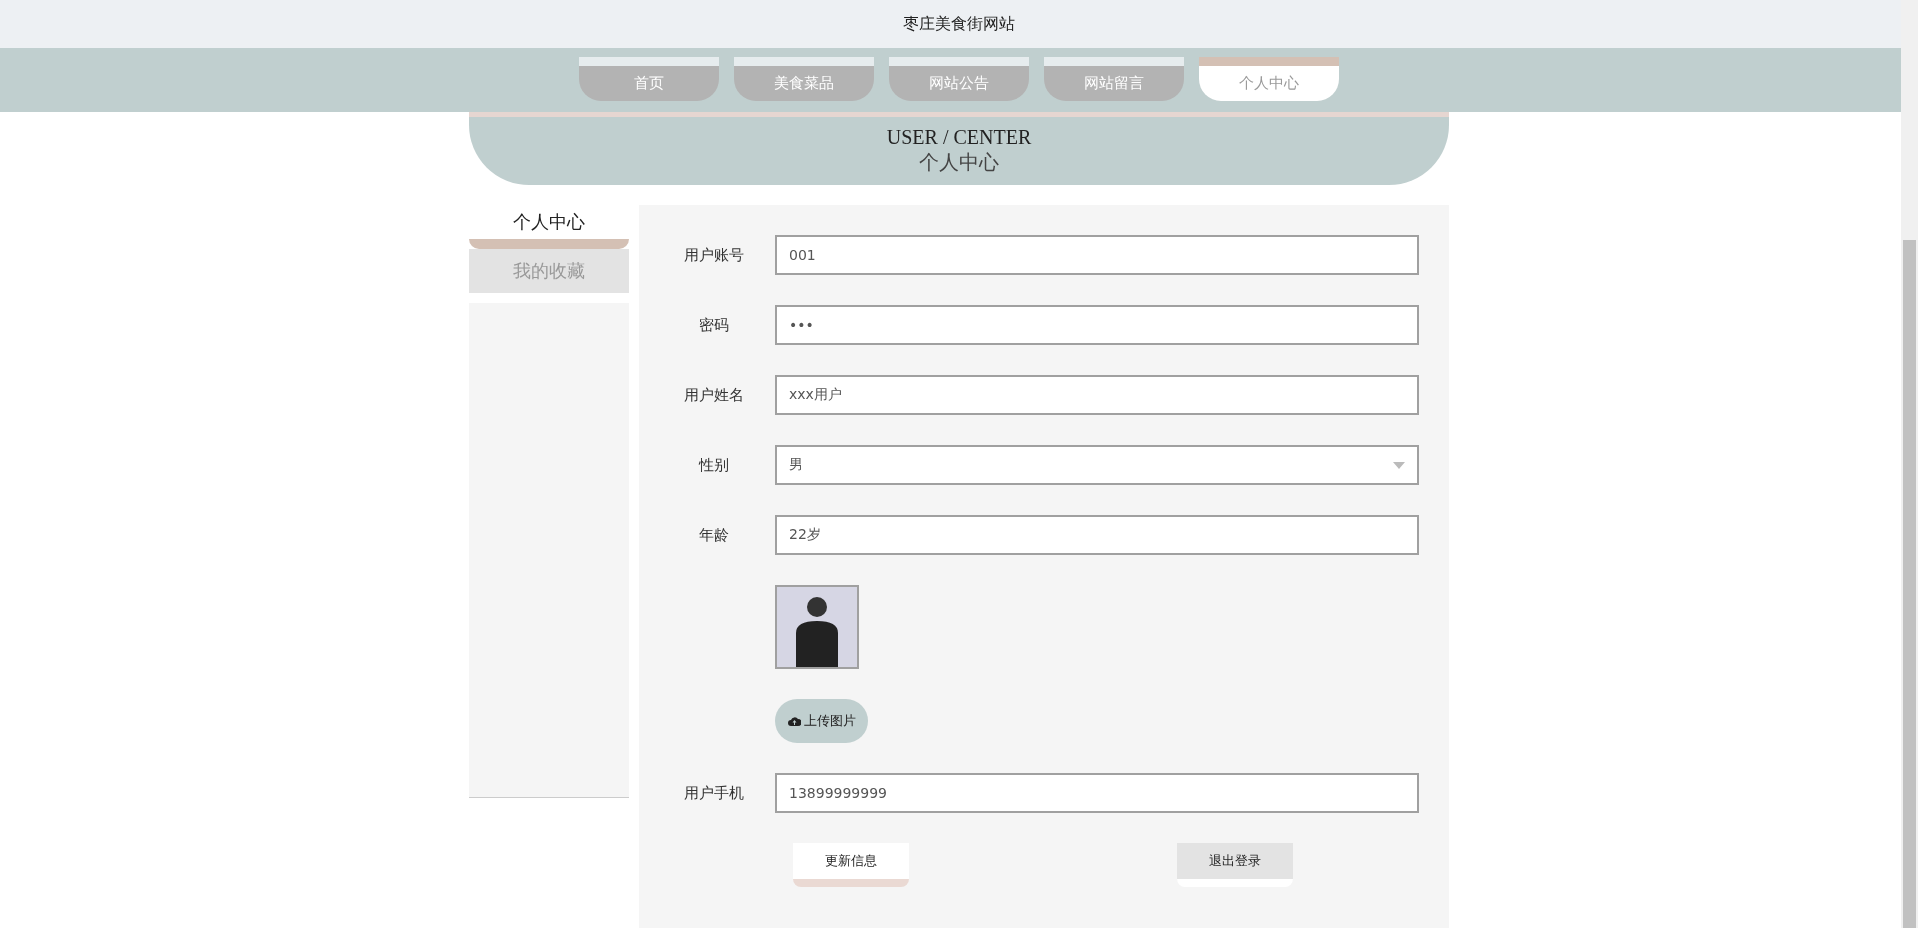 The width and height of the screenshot is (1918, 928). Describe the element at coordinates (714, 395) in the screenshot. I see `field-label: 用户姓名` at that location.